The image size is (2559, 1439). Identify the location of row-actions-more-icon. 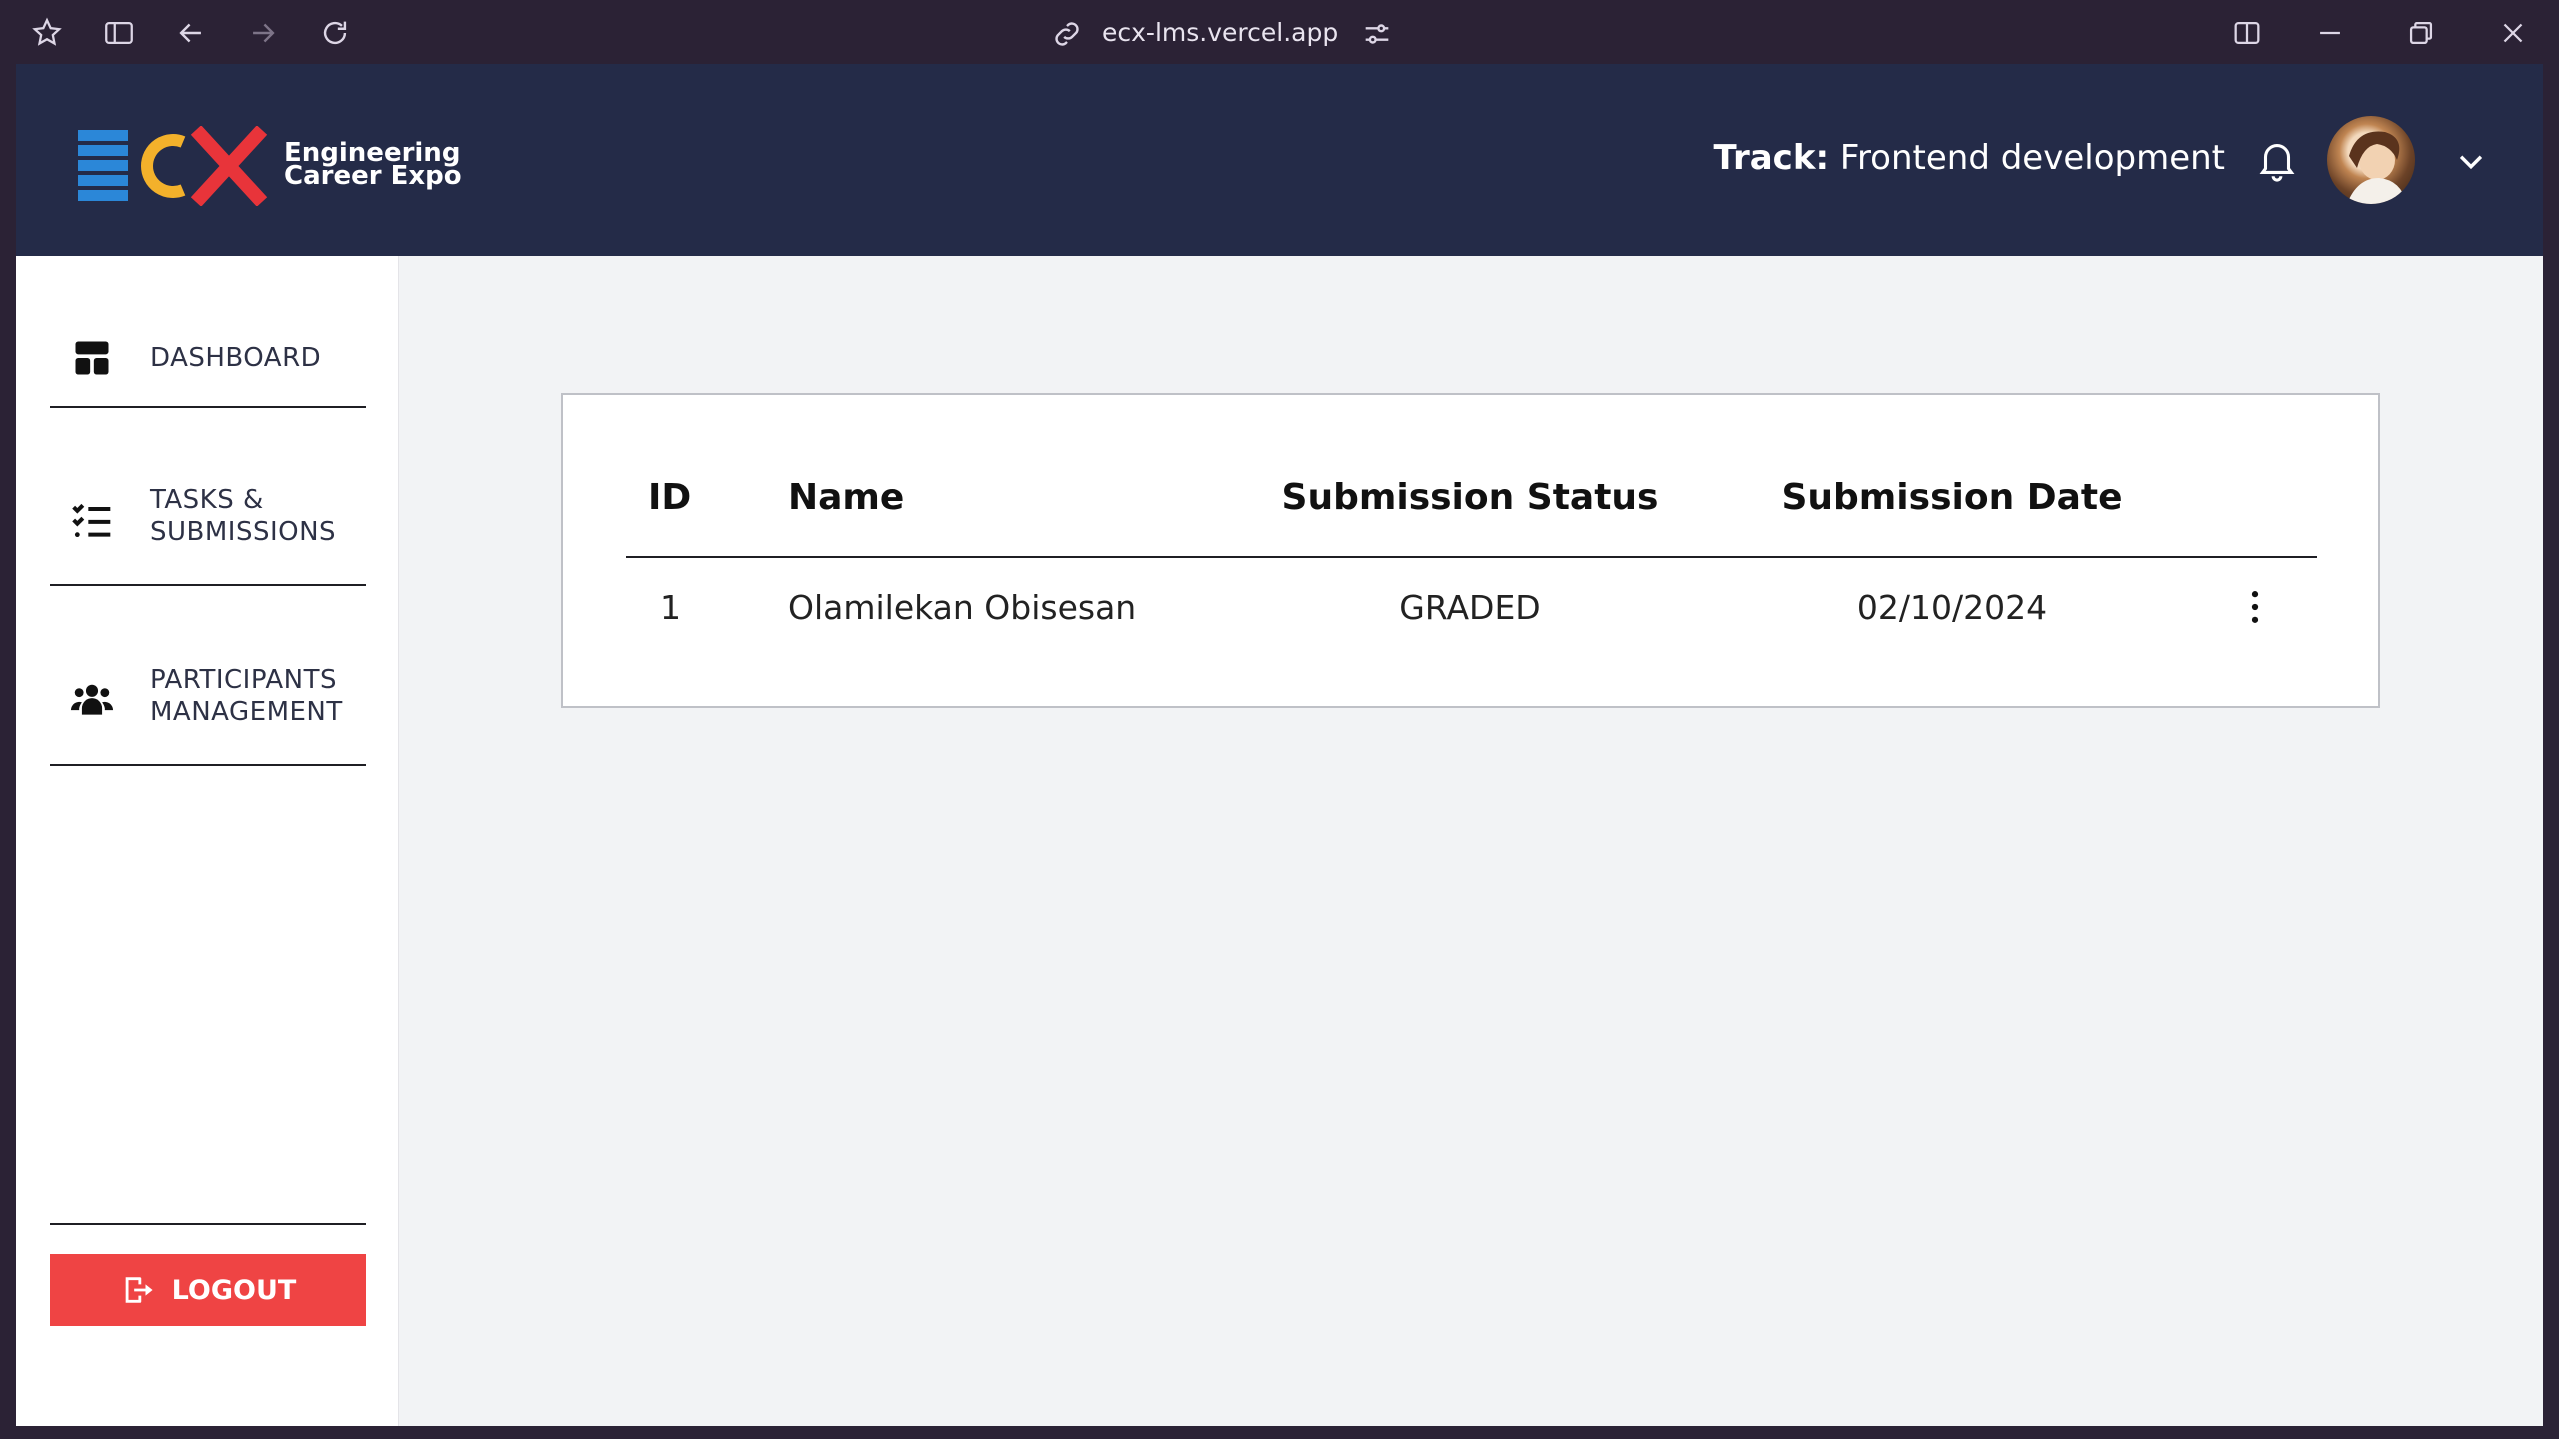
(2255, 607).